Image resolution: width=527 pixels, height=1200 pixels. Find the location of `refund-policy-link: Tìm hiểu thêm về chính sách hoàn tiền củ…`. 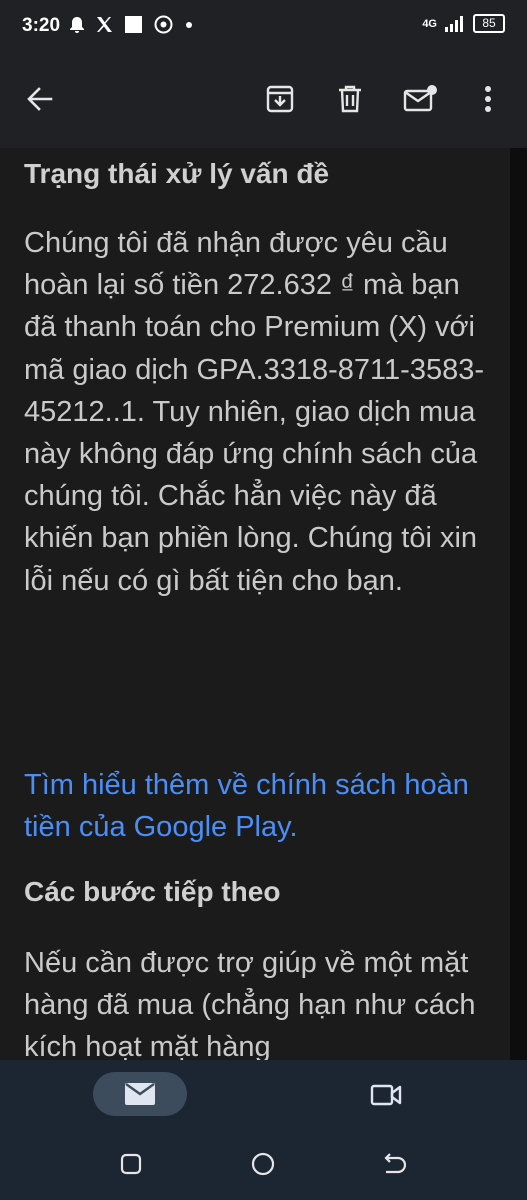

refund-policy-link: Tìm hiểu thêm về chính sách hoàn tiền củ… is located at coordinates (259, 806).